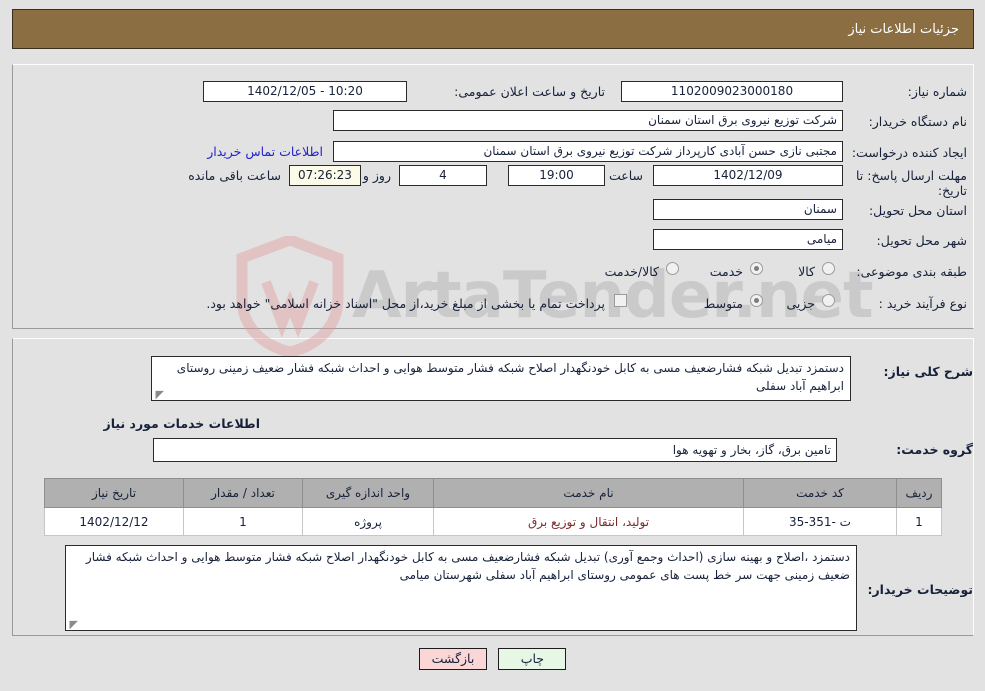 The image size is (985, 691). Describe the element at coordinates (922, 303) in the screenshot. I see `purchase-type-label: نوع فرآیند خرید :` at that location.